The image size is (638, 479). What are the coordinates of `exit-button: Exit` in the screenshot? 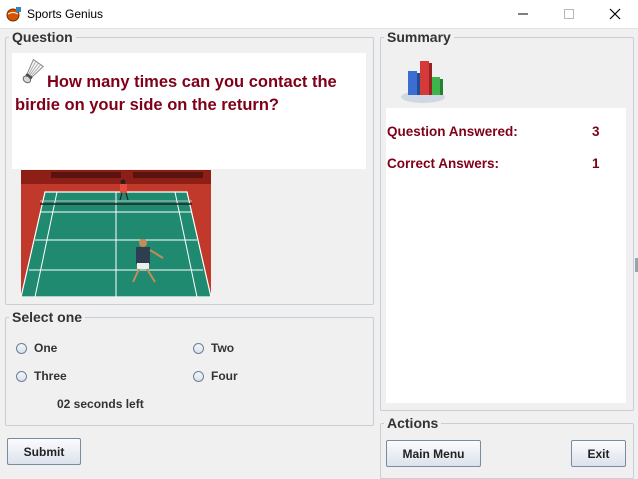 It's located at (598, 453).